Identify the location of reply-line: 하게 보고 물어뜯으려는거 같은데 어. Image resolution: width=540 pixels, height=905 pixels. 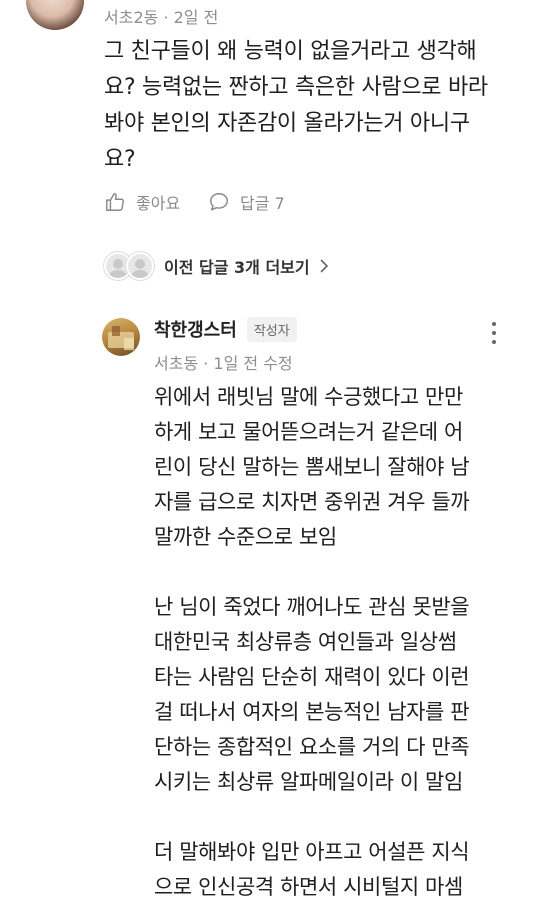
(308, 432).